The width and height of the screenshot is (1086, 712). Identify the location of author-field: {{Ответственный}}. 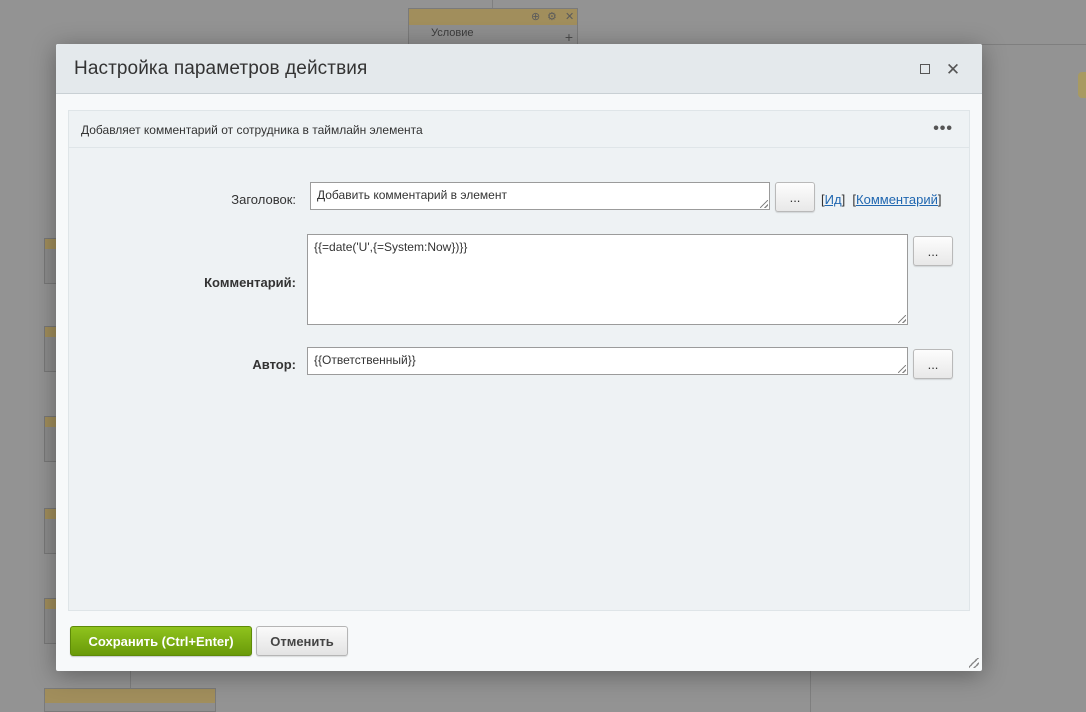
(607, 361).